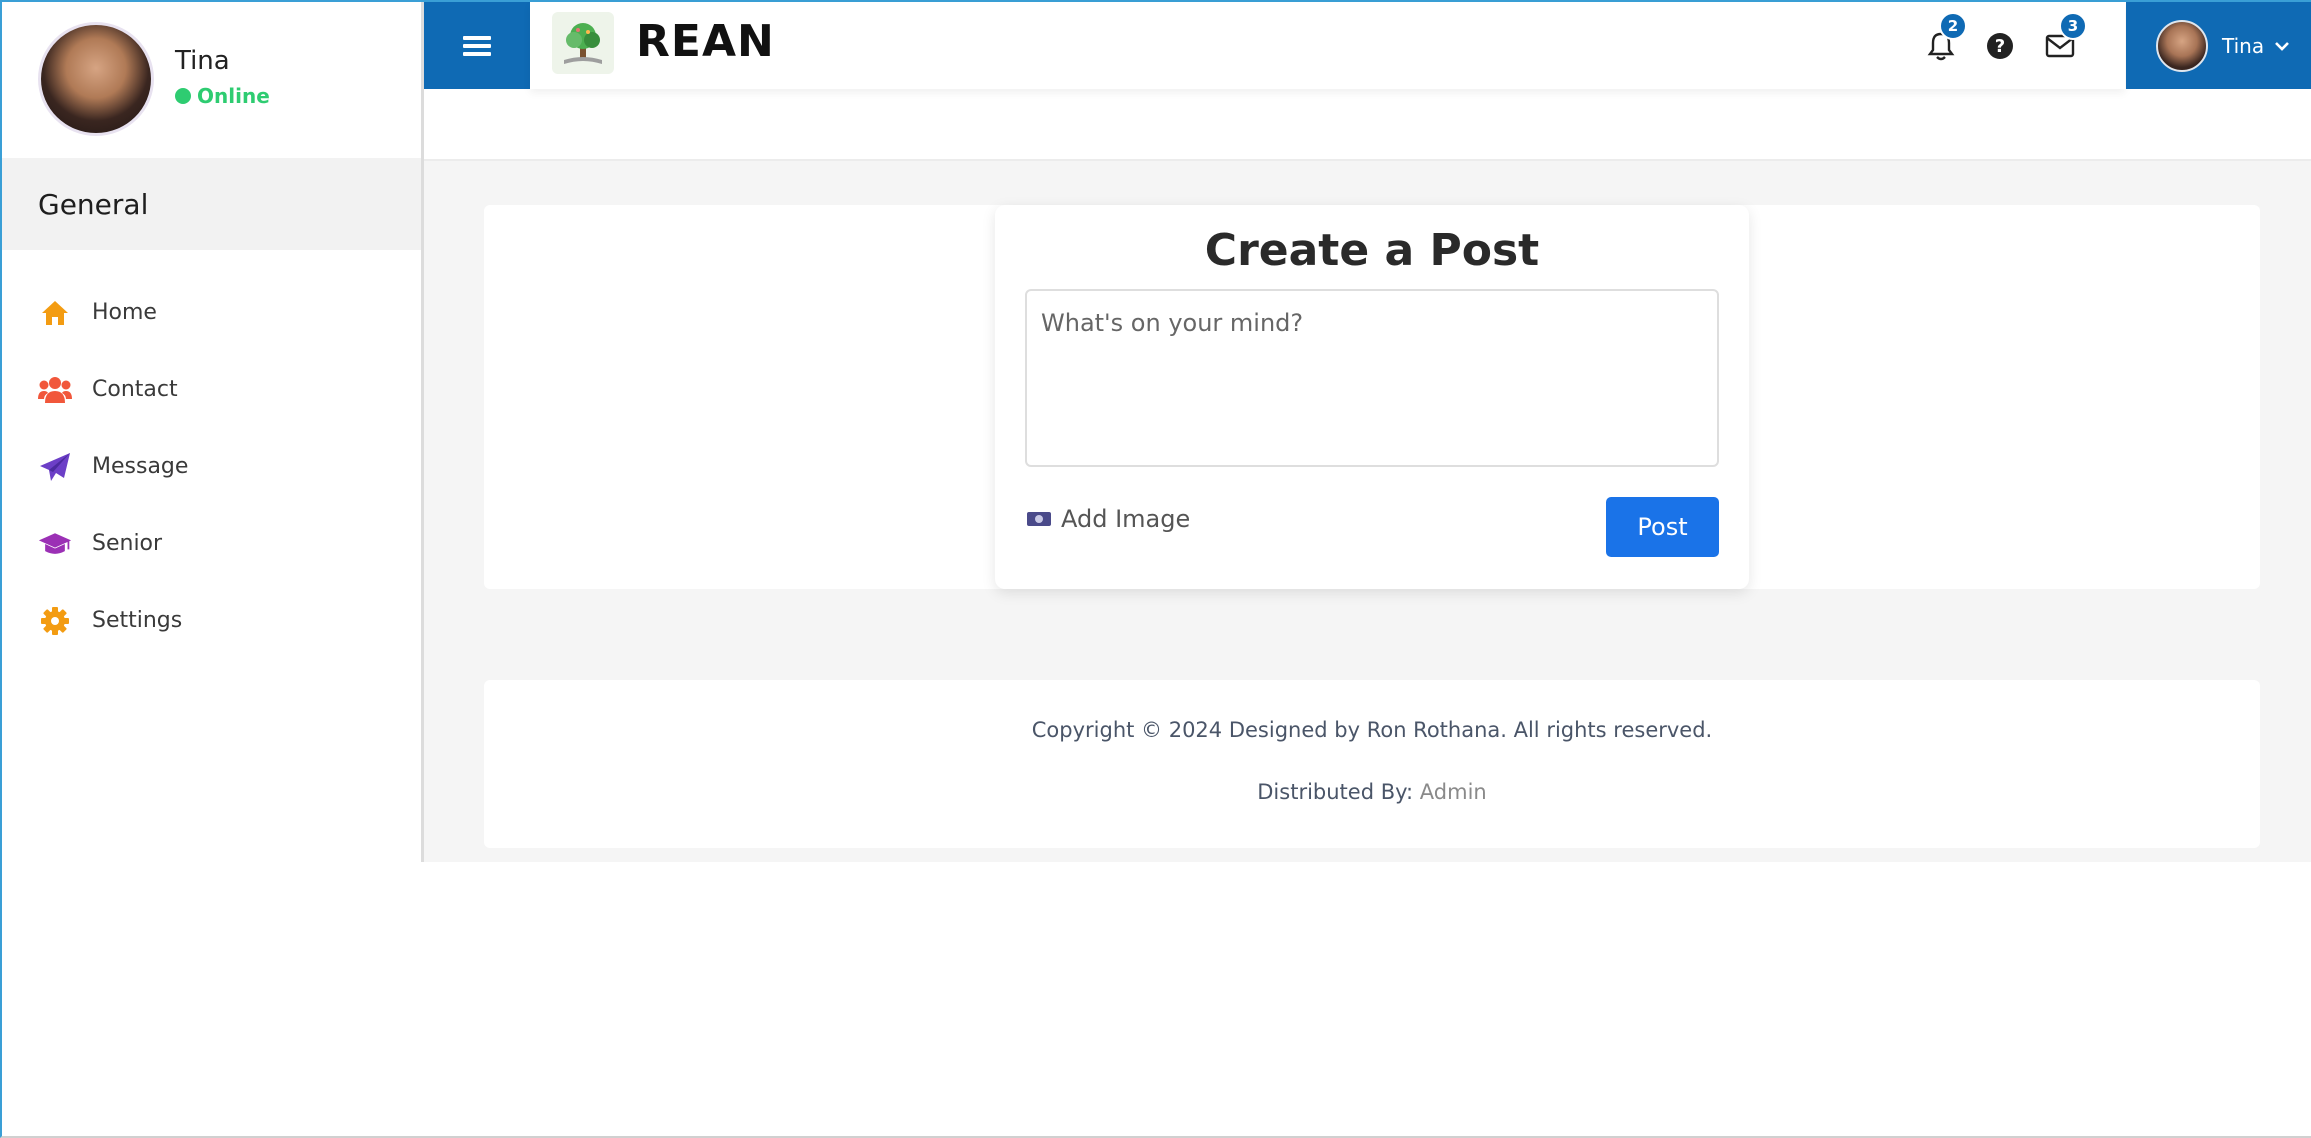 The height and width of the screenshot is (1138, 2311). Describe the element at coordinates (135, 389) in the screenshot. I see `sidebar-item-label: Contact` at that location.